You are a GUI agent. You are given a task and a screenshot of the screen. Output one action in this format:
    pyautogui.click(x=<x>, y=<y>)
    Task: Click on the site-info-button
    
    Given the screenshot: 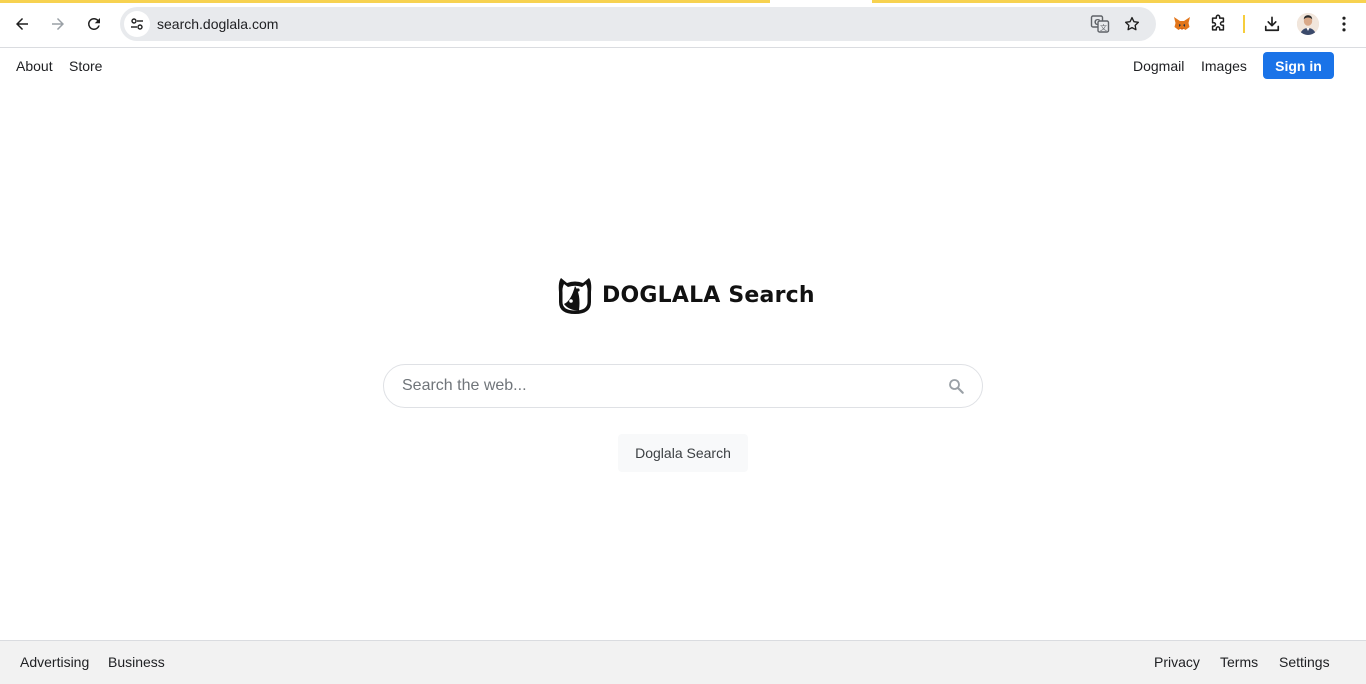 What is the action you would take?
    pyautogui.click(x=137, y=24)
    